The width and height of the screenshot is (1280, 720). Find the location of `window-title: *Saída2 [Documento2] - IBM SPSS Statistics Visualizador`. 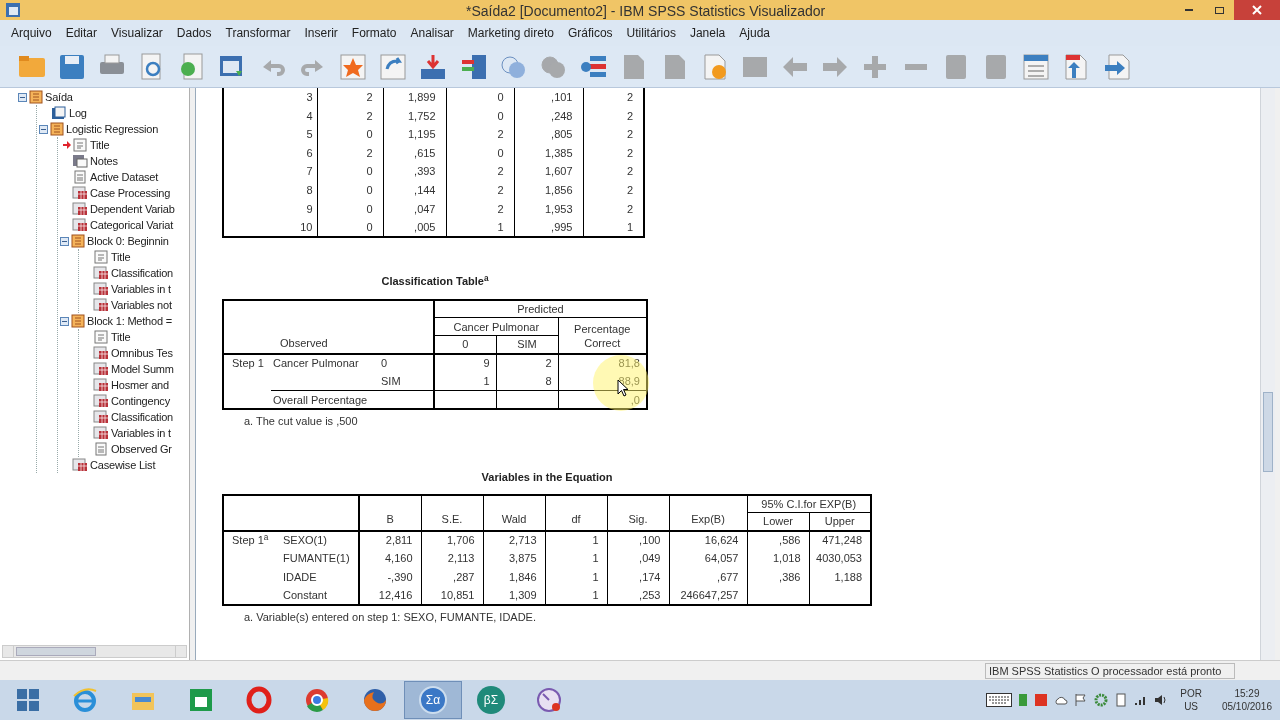

window-title: *Saída2 [Documento2] - IBM SPSS Statistics Visualizador is located at coordinates (646, 11).